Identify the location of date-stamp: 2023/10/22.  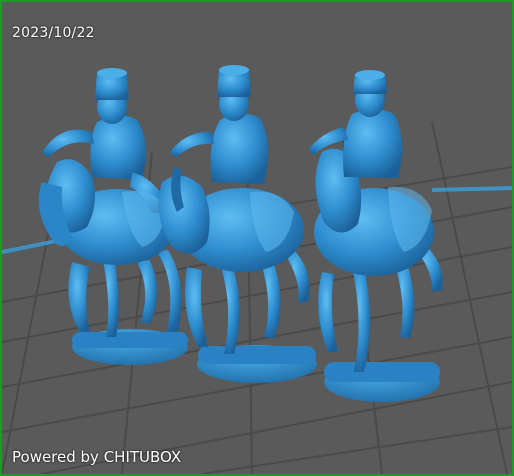
(53, 33).